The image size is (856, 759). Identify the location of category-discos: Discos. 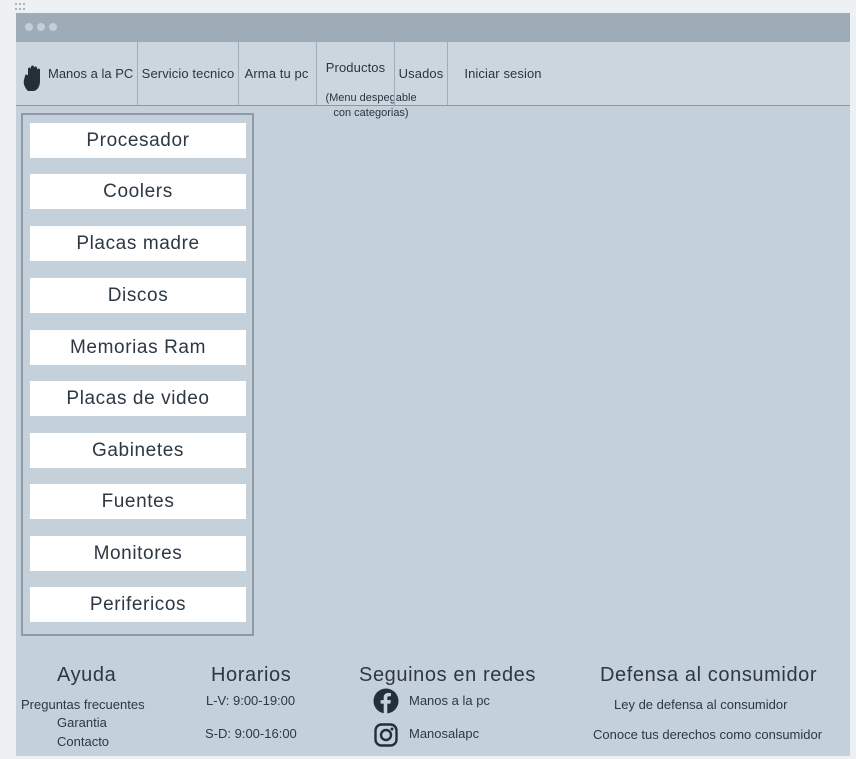
(138, 295).